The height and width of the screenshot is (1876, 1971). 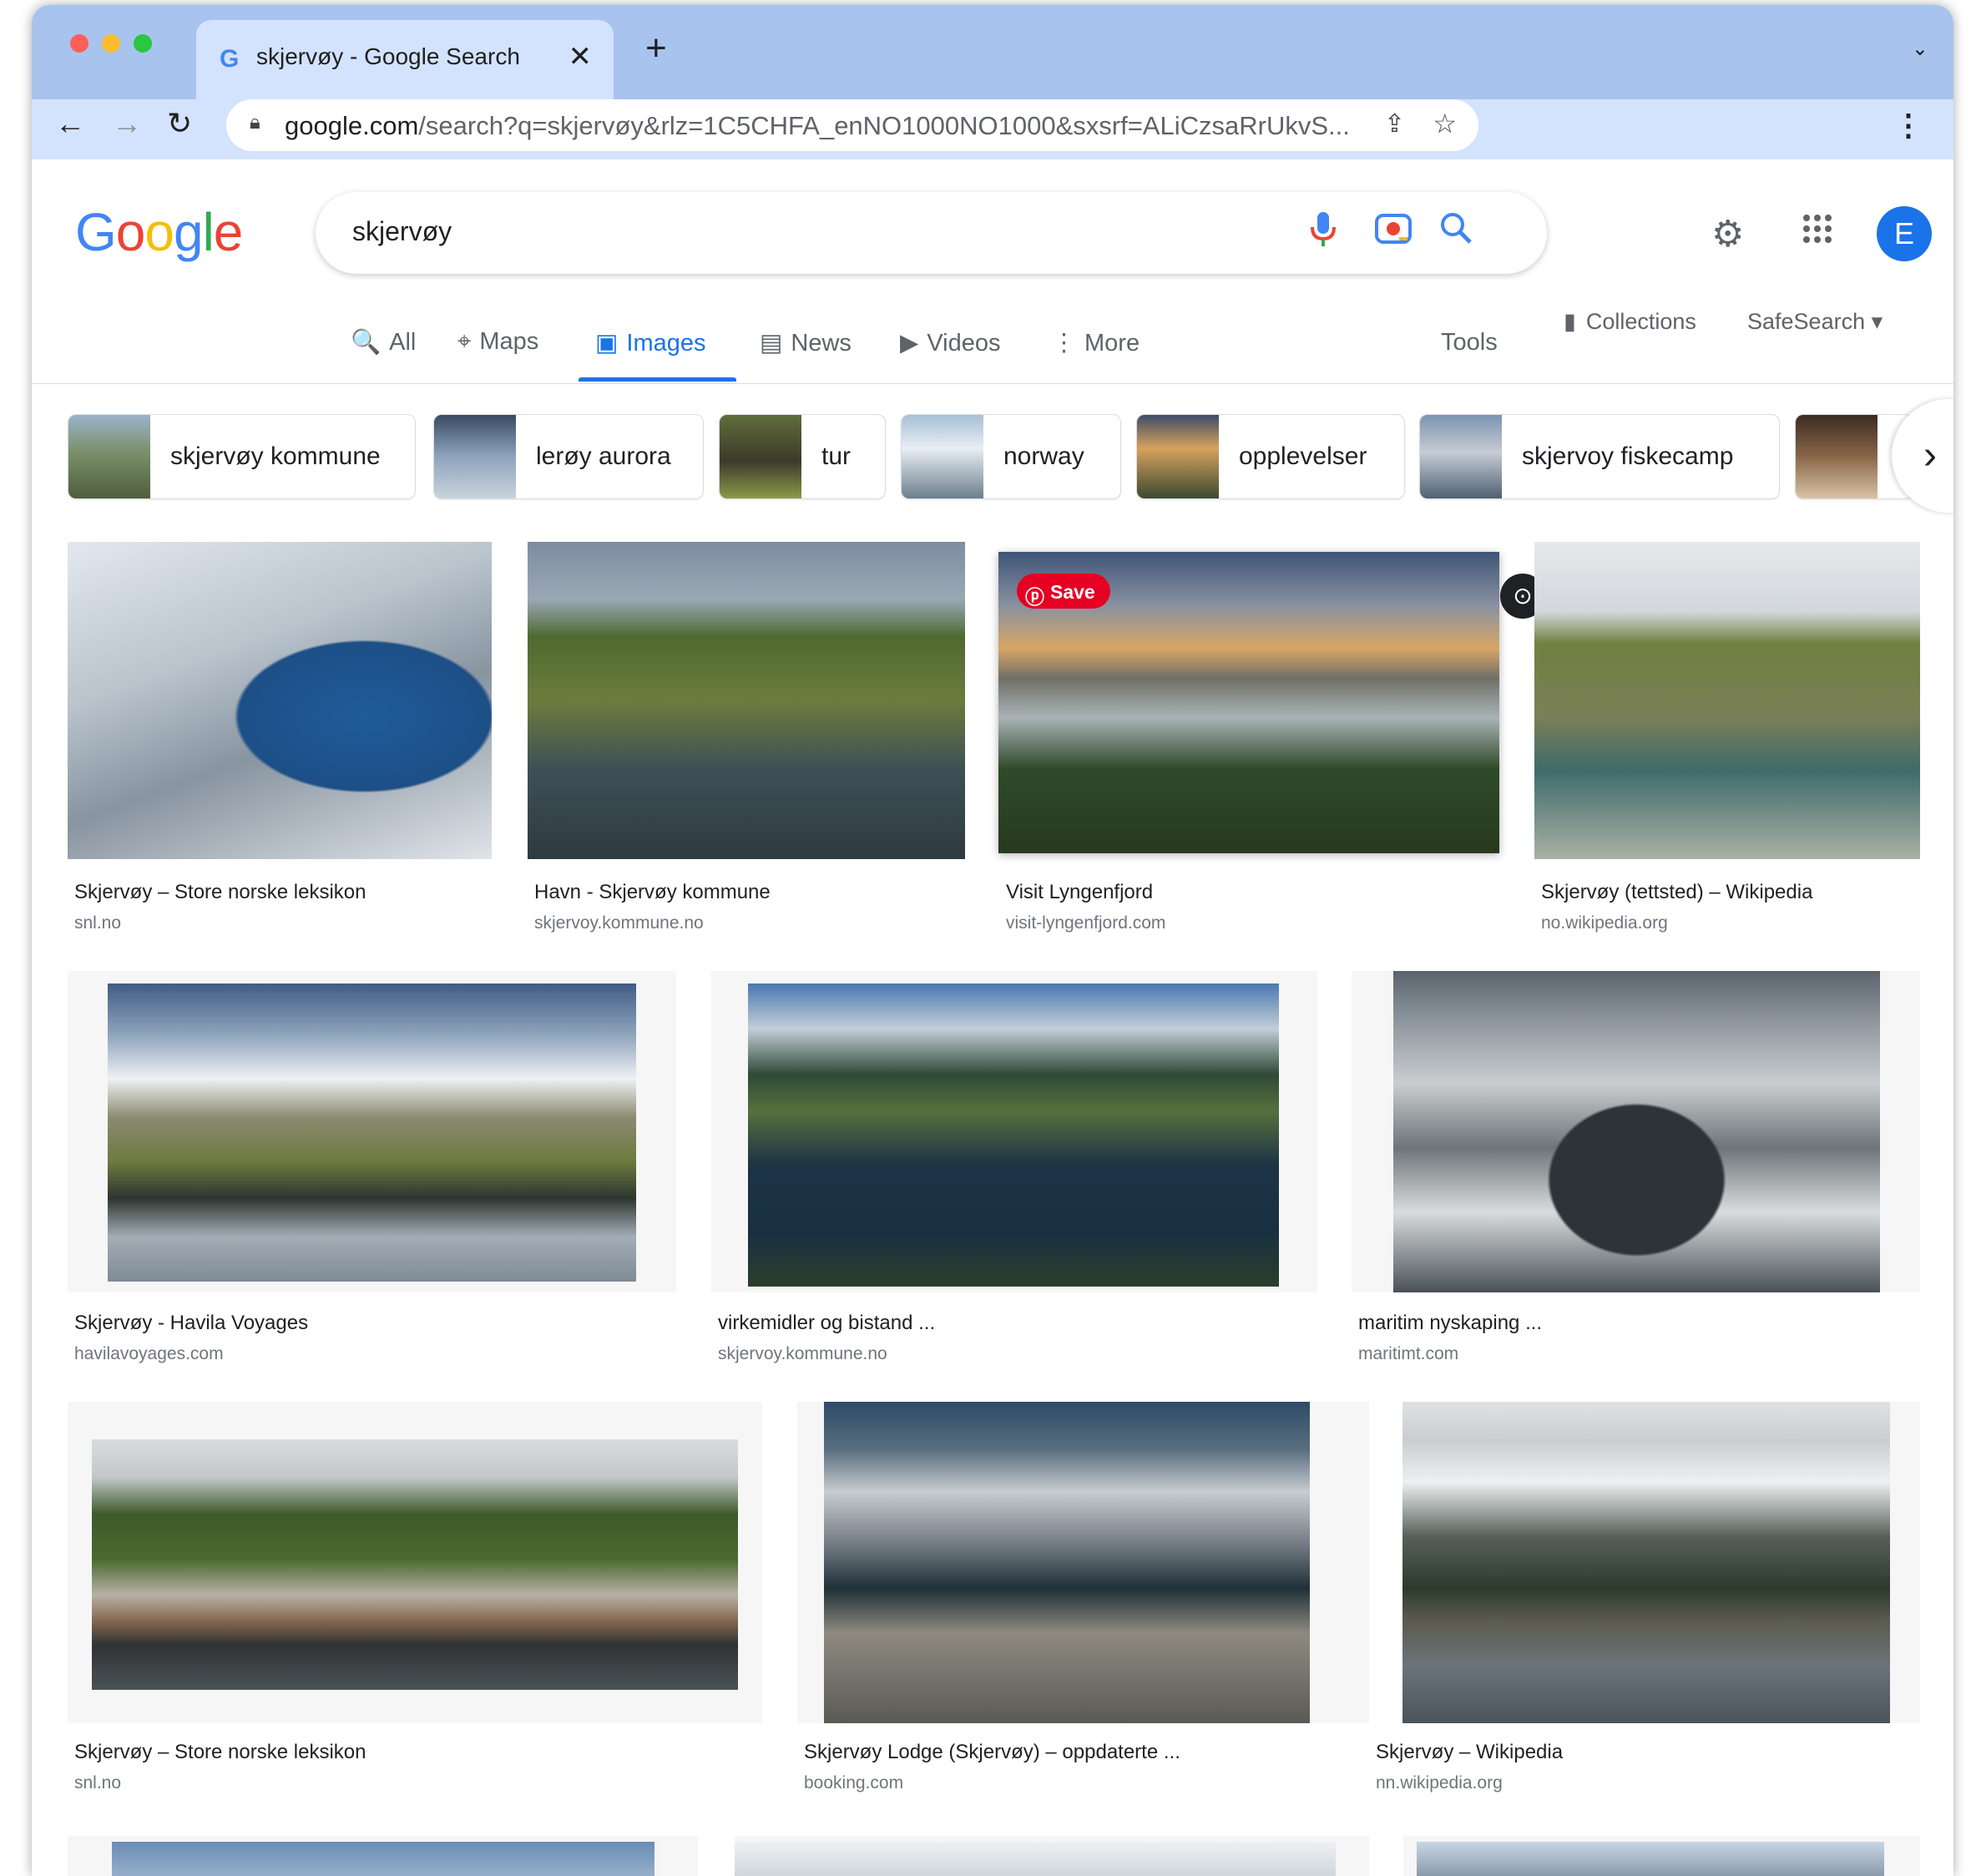 I want to click on lock-icon: 🔒︎, so click(x=255, y=122).